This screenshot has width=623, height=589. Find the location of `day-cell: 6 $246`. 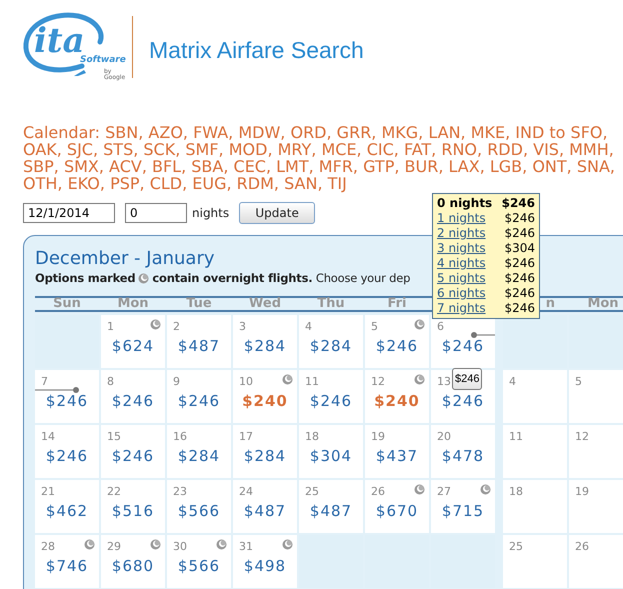

day-cell: 6 $246 is located at coordinates (463, 341).